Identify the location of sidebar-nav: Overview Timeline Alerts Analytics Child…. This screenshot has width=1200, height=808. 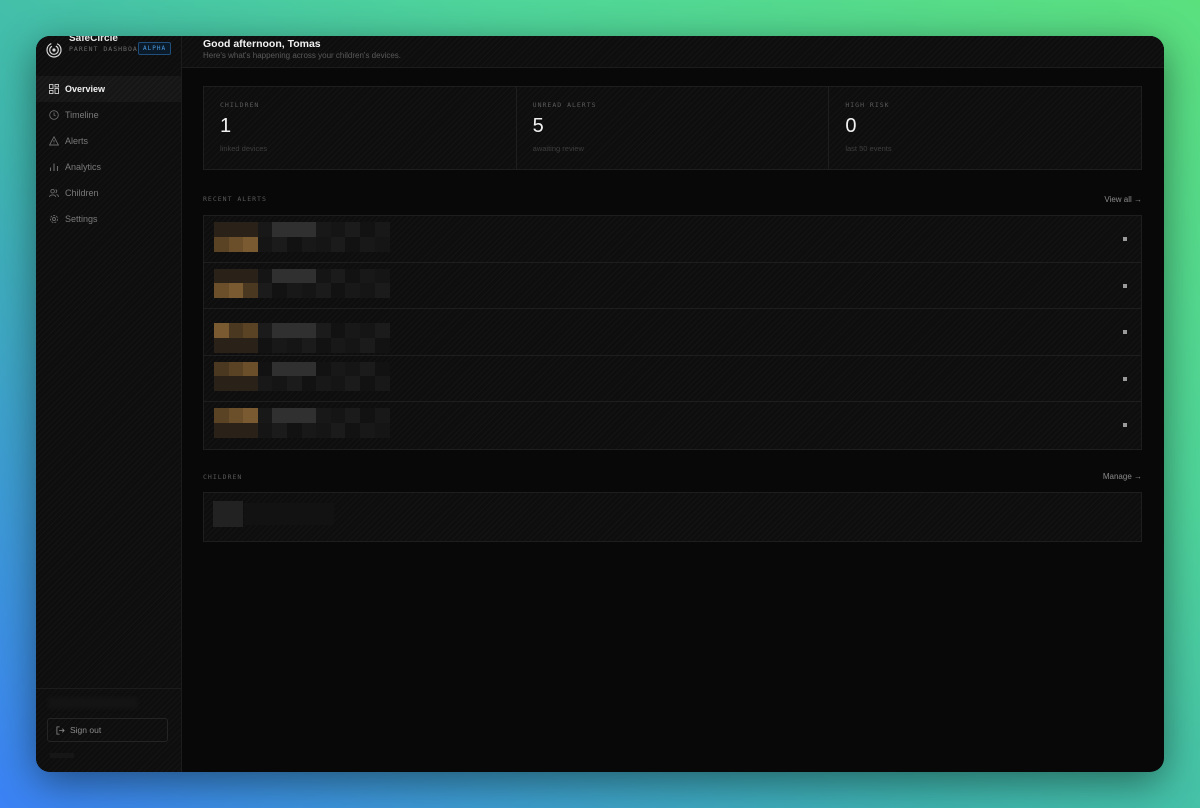
(108, 154).